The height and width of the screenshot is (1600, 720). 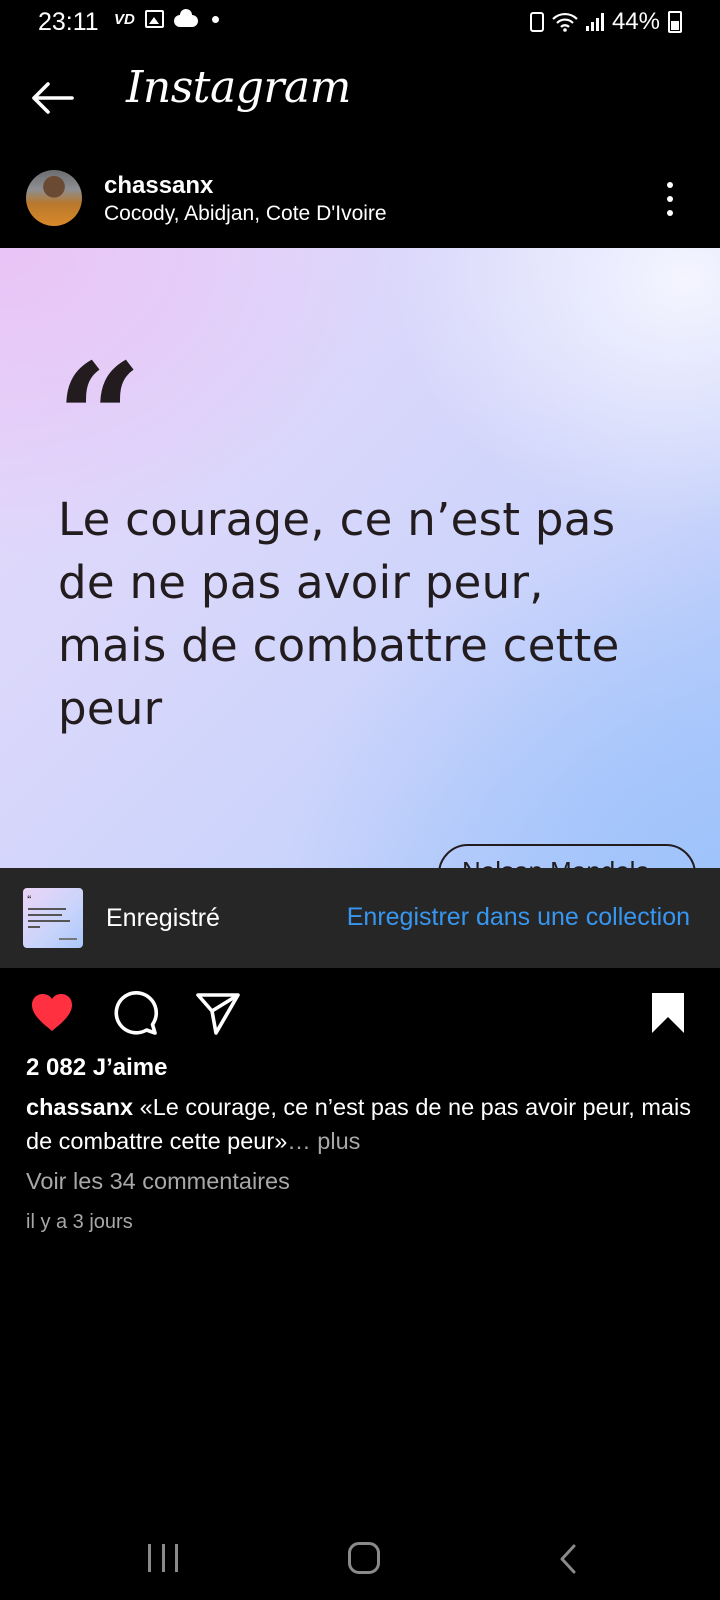 What do you see at coordinates (536, 22) in the screenshot?
I see `battery-saver-icon` at bounding box center [536, 22].